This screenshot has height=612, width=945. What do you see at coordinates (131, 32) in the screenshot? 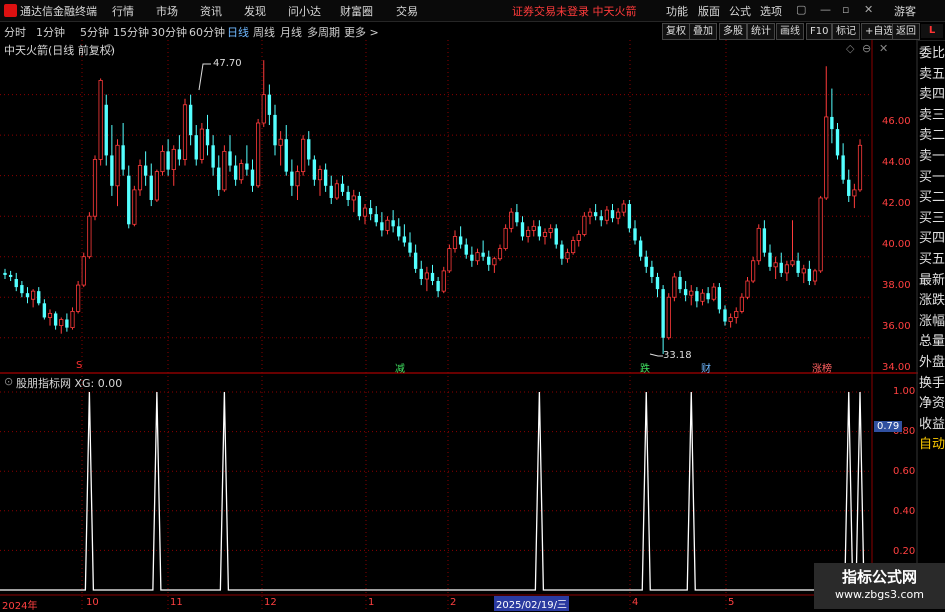
I see `period-tab-15min: 15分钟` at bounding box center [131, 32].